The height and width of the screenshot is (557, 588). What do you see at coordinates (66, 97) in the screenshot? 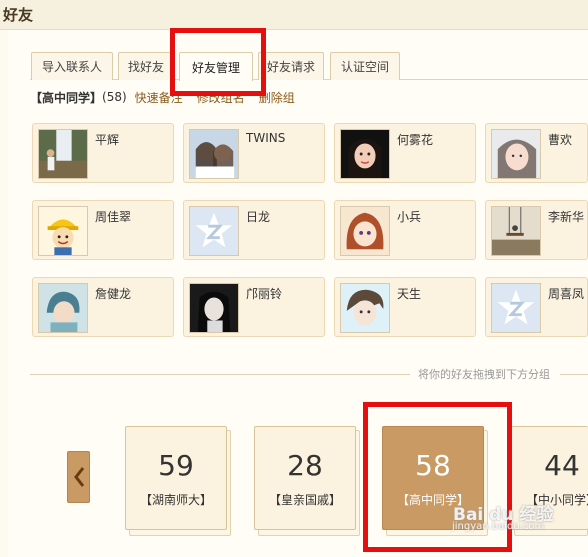
I see `group-name: 【高中同学】` at bounding box center [66, 97].